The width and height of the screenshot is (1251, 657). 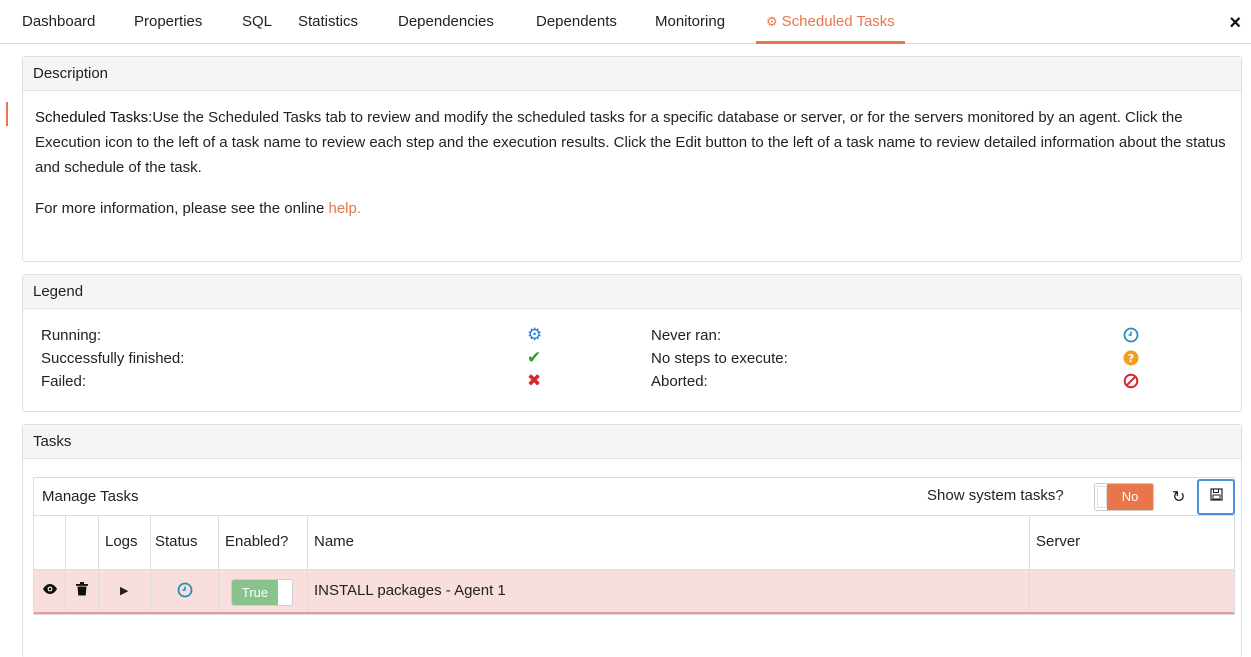 What do you see at coordinates (1133, 542) in the screenshot?
I see `col-server: Server` at bounding box center [1133, 542].